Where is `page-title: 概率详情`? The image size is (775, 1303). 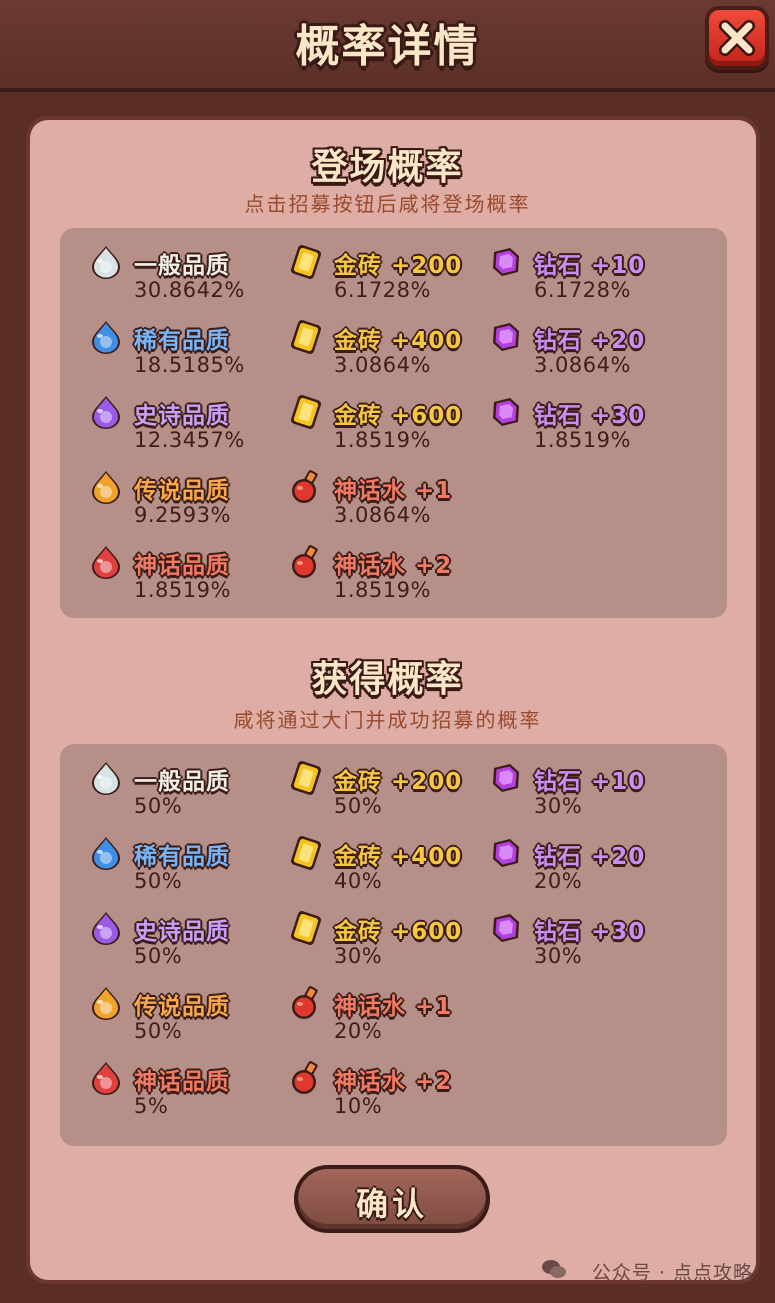 page-title: 概率详情 is located at coordinates (387, 46).